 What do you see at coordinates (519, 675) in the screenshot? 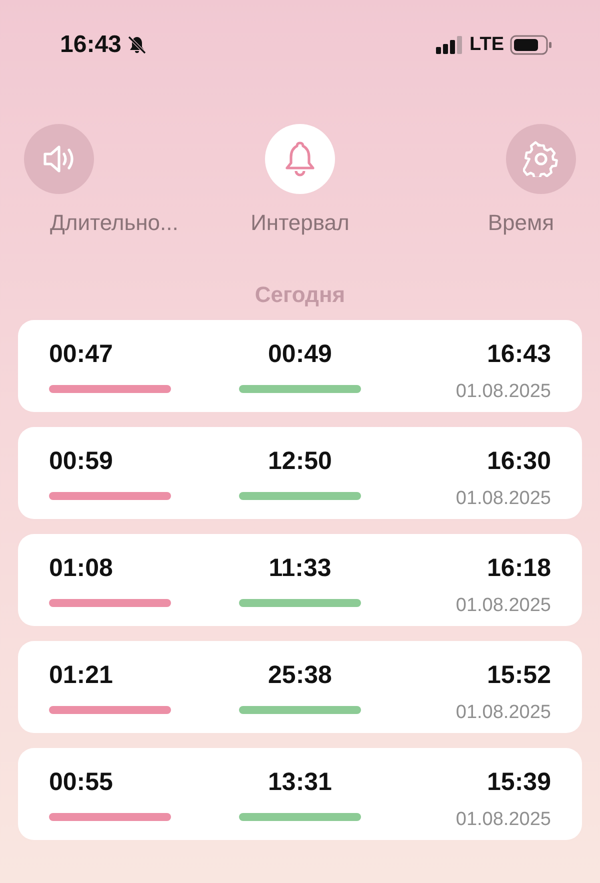
I see `time-value: 15:52` at bounding box center [519, 675].